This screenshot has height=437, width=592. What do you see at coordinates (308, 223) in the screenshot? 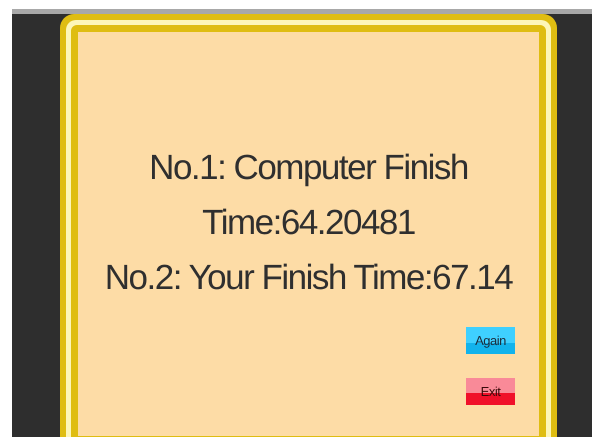
I see `result-text: Time:64.20481` at bounding box center [308, 223].